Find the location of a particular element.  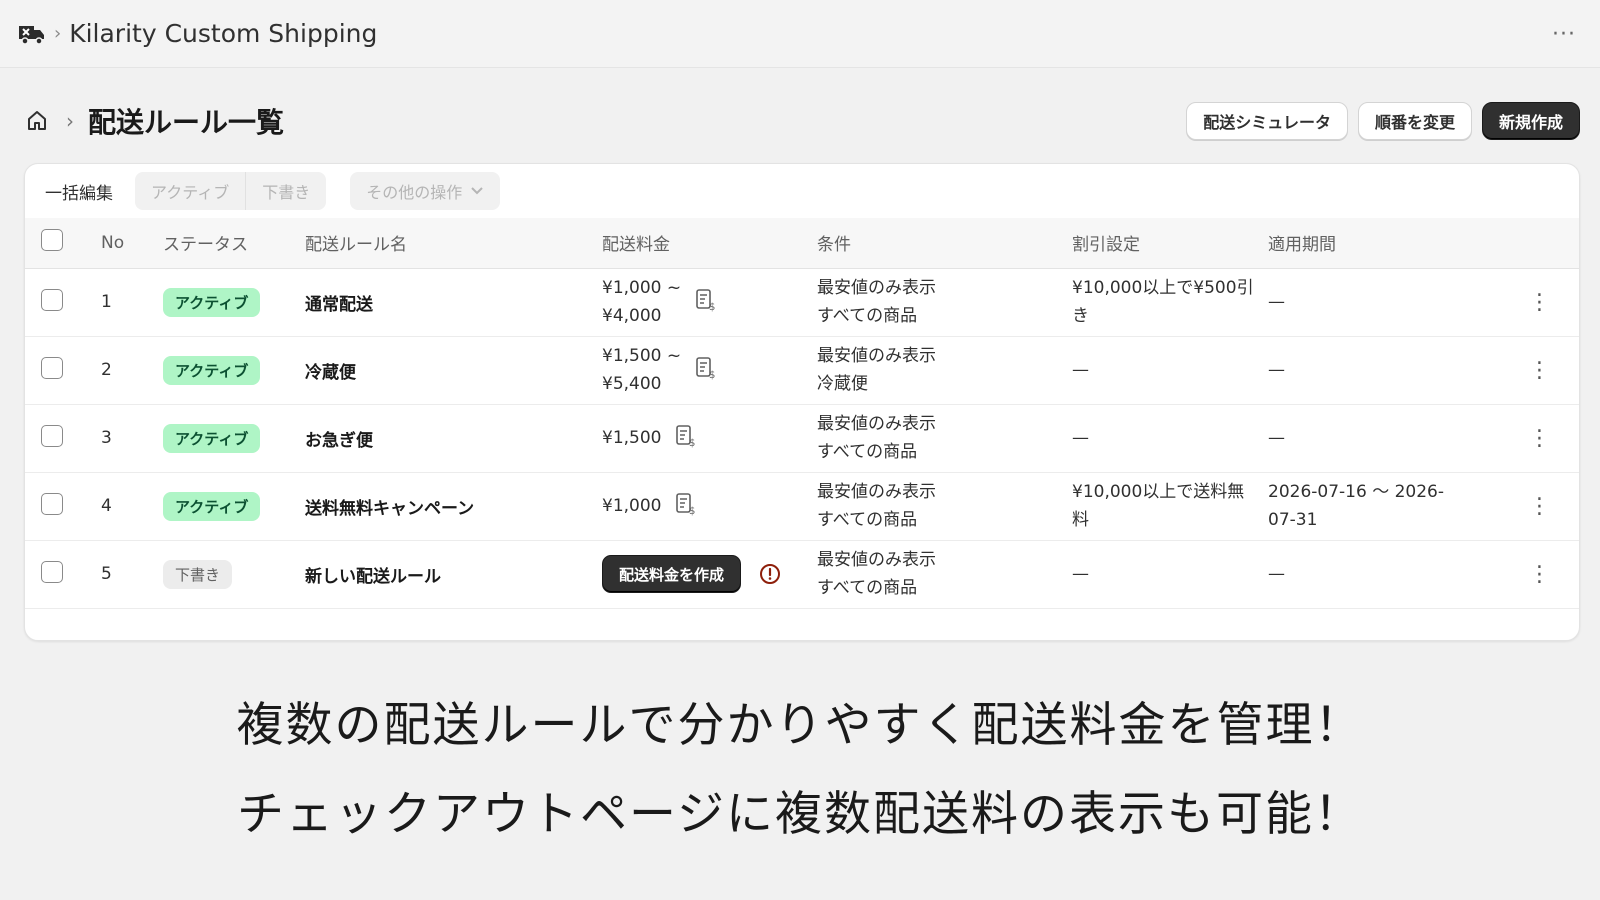

fee-line1: ¥1,000 ~ is located at coordinates (642, 288).